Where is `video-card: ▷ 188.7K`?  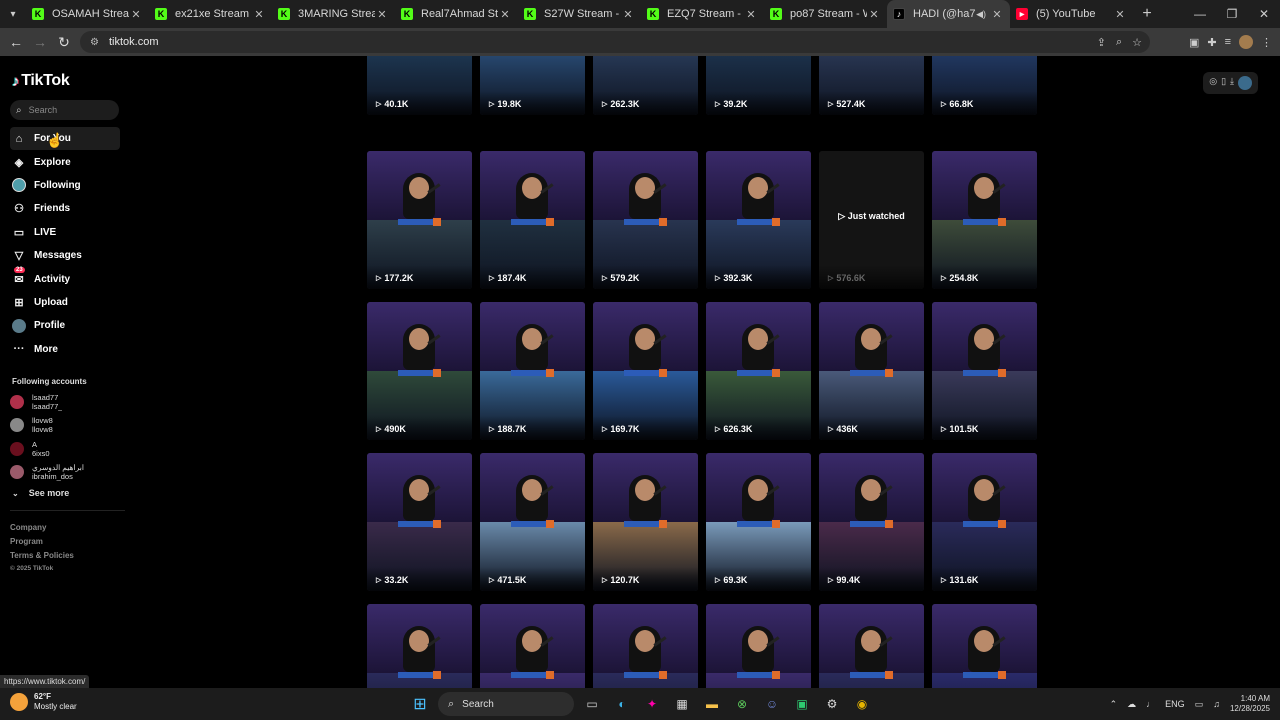
video-card: ▷ 188.7K is located at coordinates (532, 371).